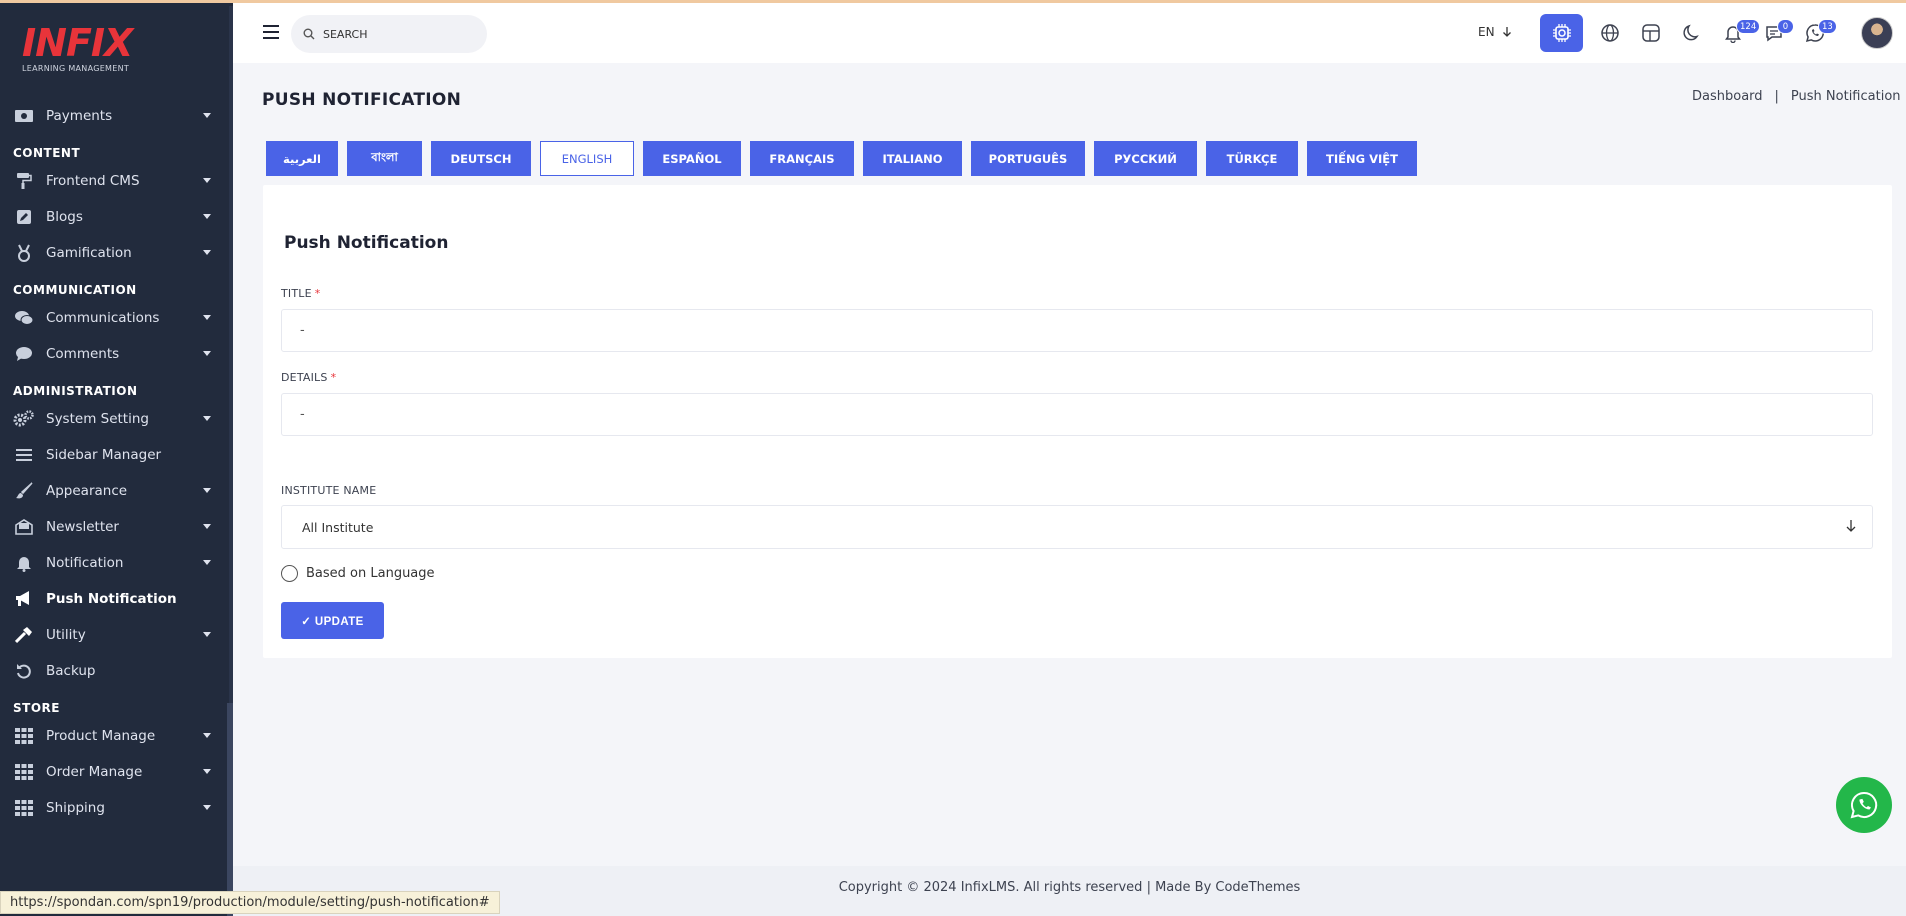  I want to click on messages-icon: 0, so click(1776, 33).